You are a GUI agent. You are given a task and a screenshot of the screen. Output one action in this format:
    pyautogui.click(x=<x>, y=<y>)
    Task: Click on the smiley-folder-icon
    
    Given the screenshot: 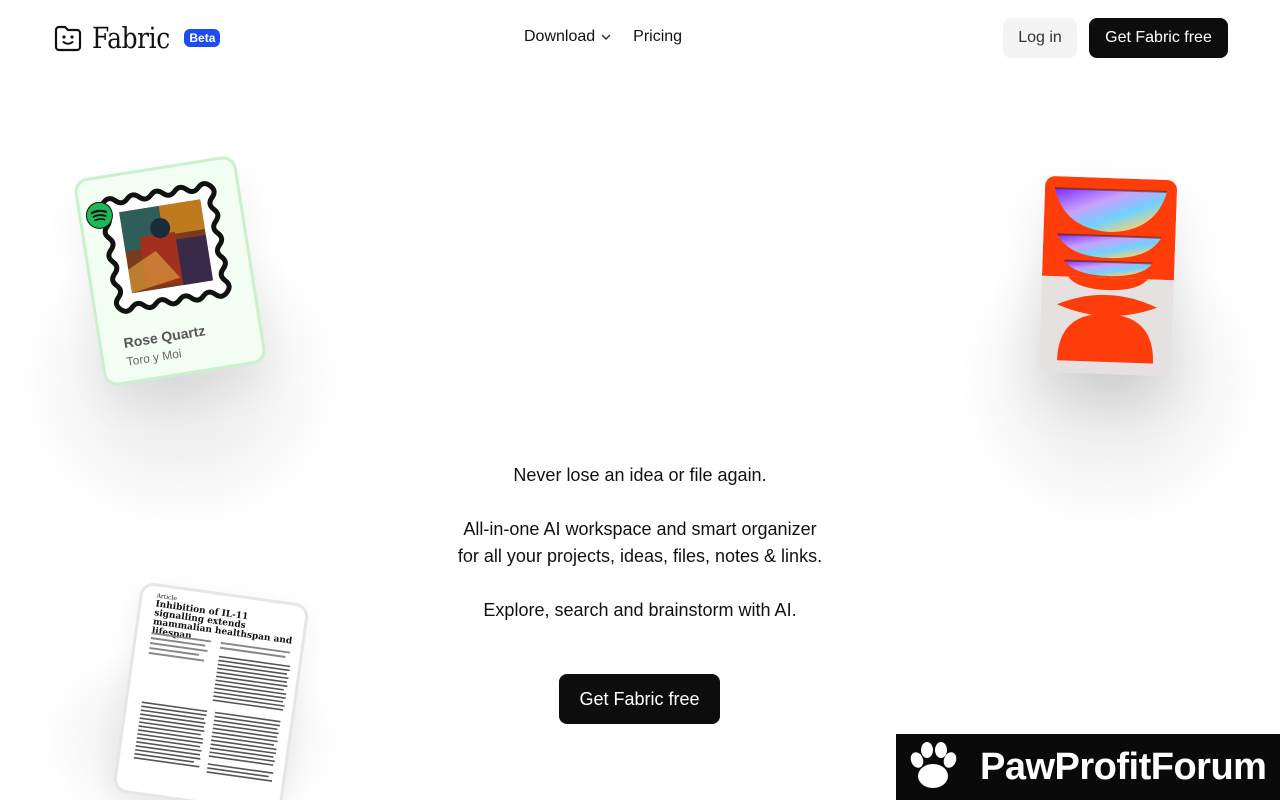 What is the action you would take?
    pyautogui.click(x=68, y=38)
    